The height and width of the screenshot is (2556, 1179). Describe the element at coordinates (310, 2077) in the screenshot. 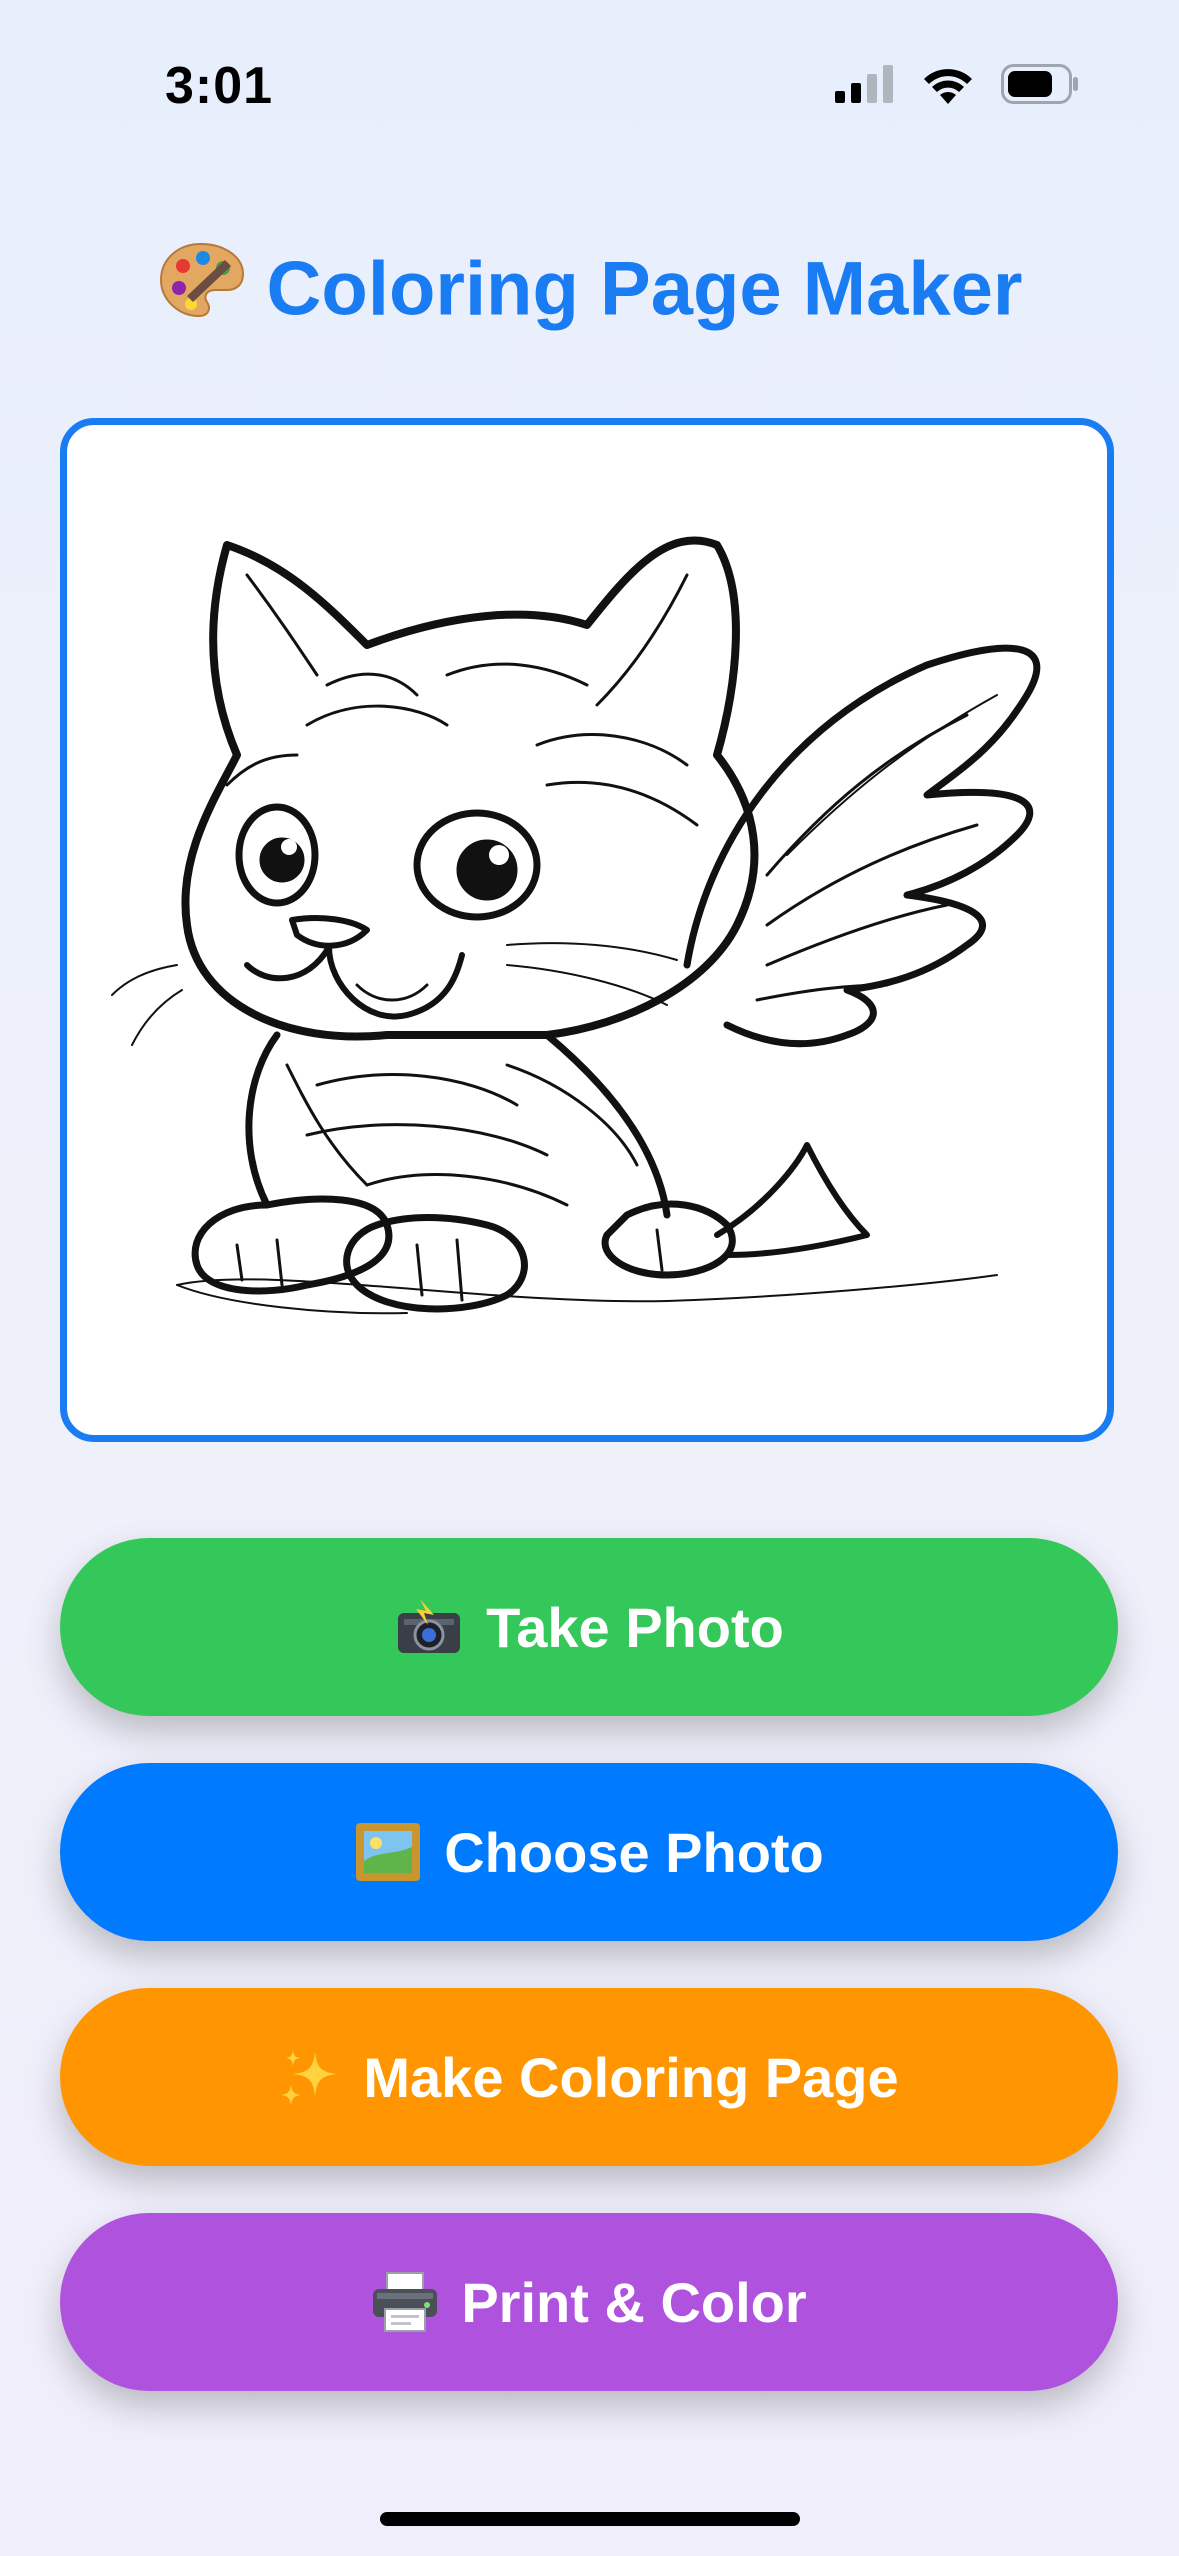

I see `sparkles-icon` at that location.